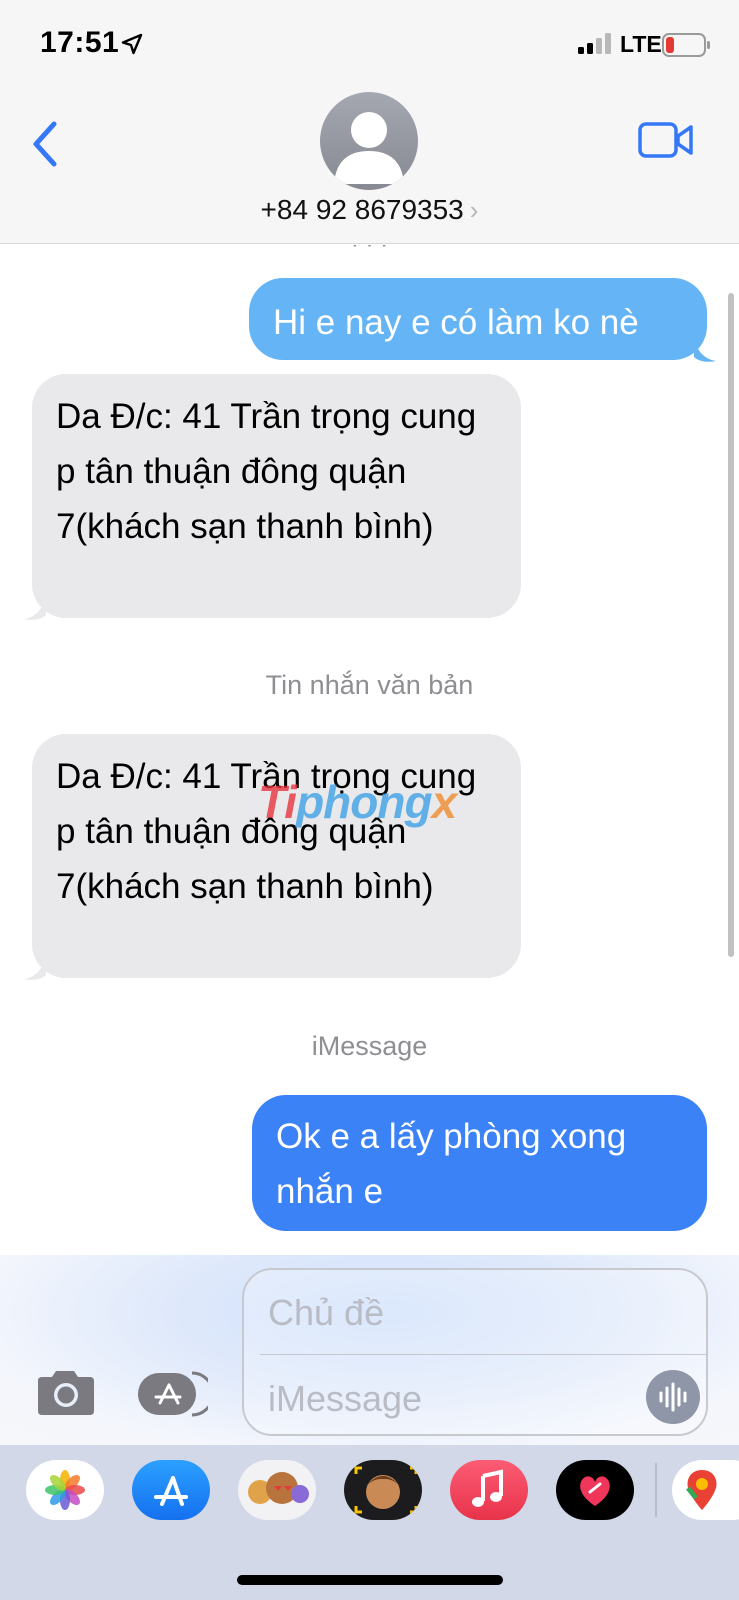 The image size is (739, 1600). What do you see at coordinates (483, 1354) in the screenshot?
I see `compose-divider` at bounding box center [483, 1354].